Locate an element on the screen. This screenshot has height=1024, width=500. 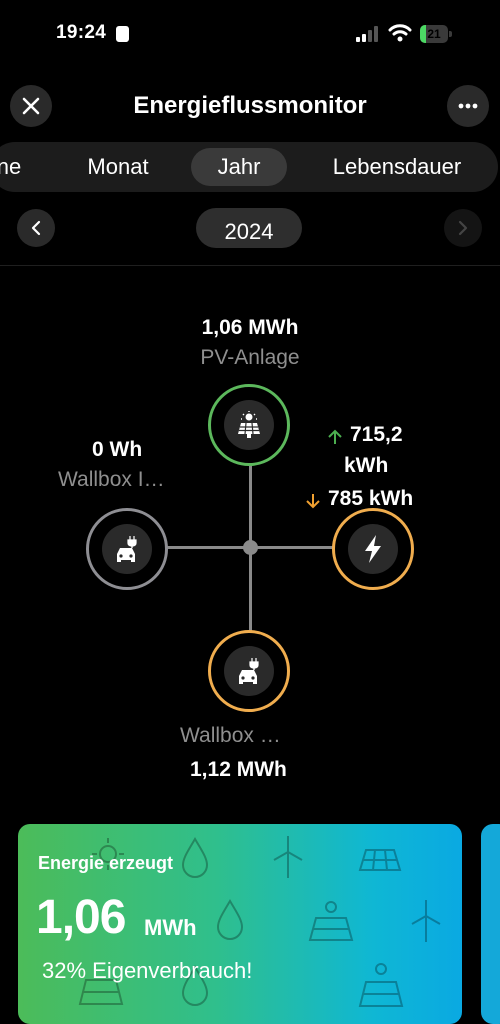
wallbox-left-value: 0 Wh is located at coordinates (117, 449).